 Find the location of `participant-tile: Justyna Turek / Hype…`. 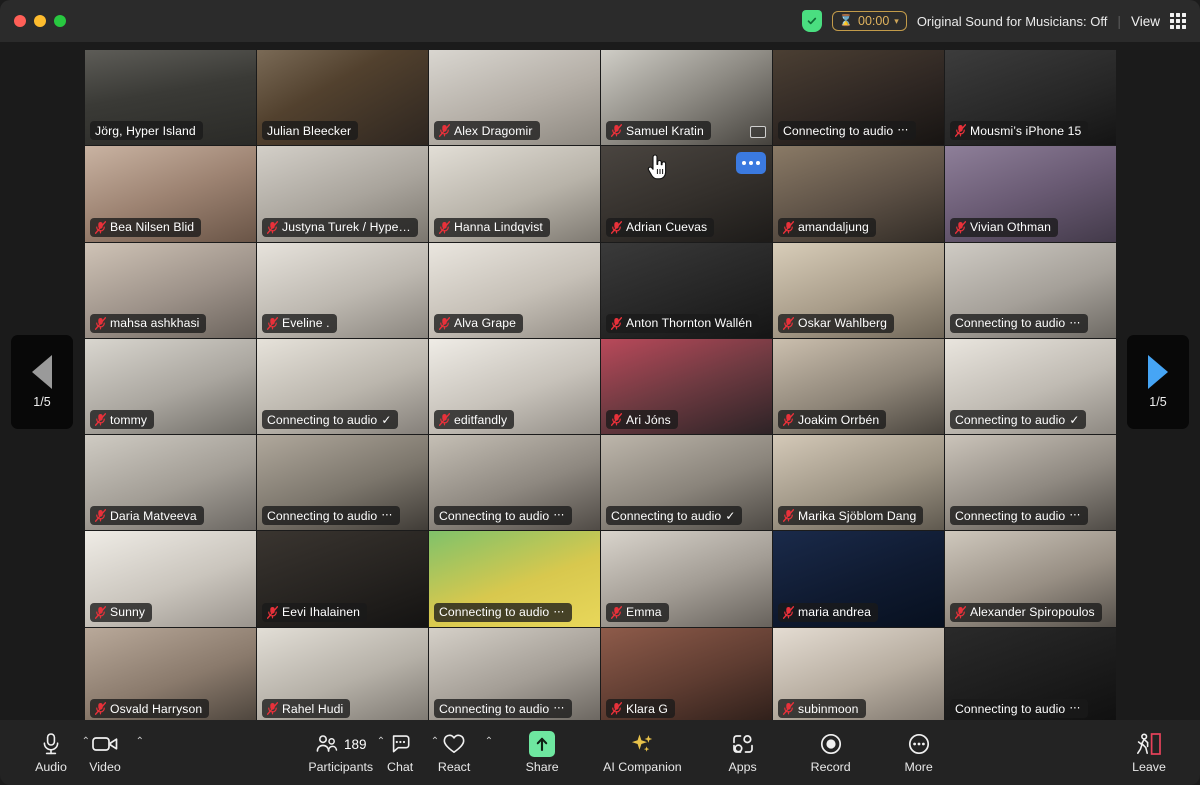

participant-tile: Justyna Turek / Hype… is located at coordinates (342, 194).